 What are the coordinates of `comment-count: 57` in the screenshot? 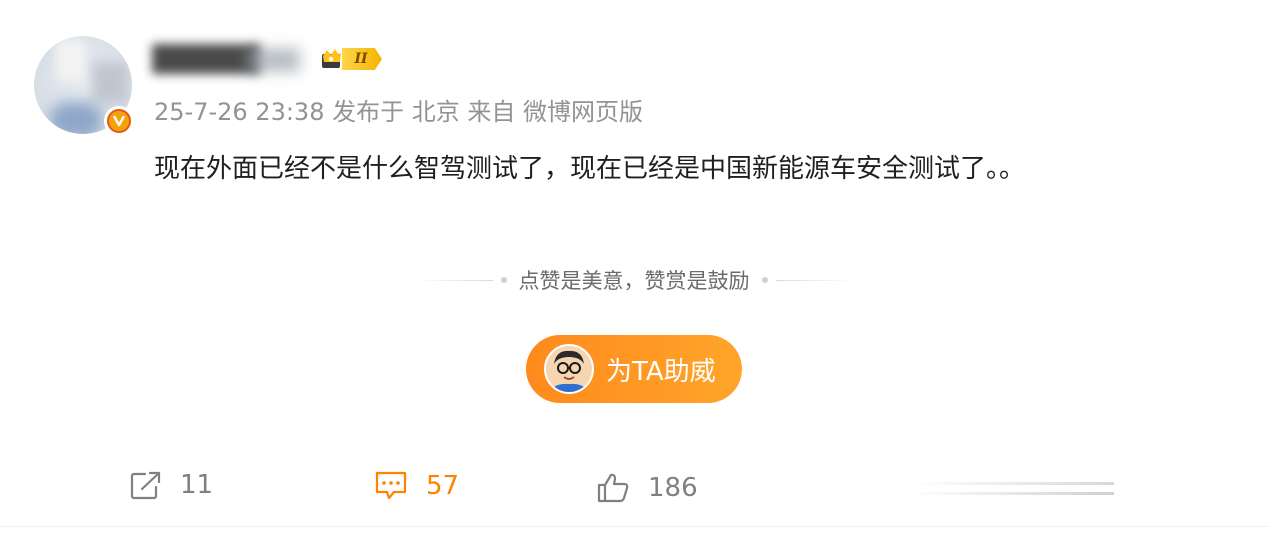 It's located at (443, 486).